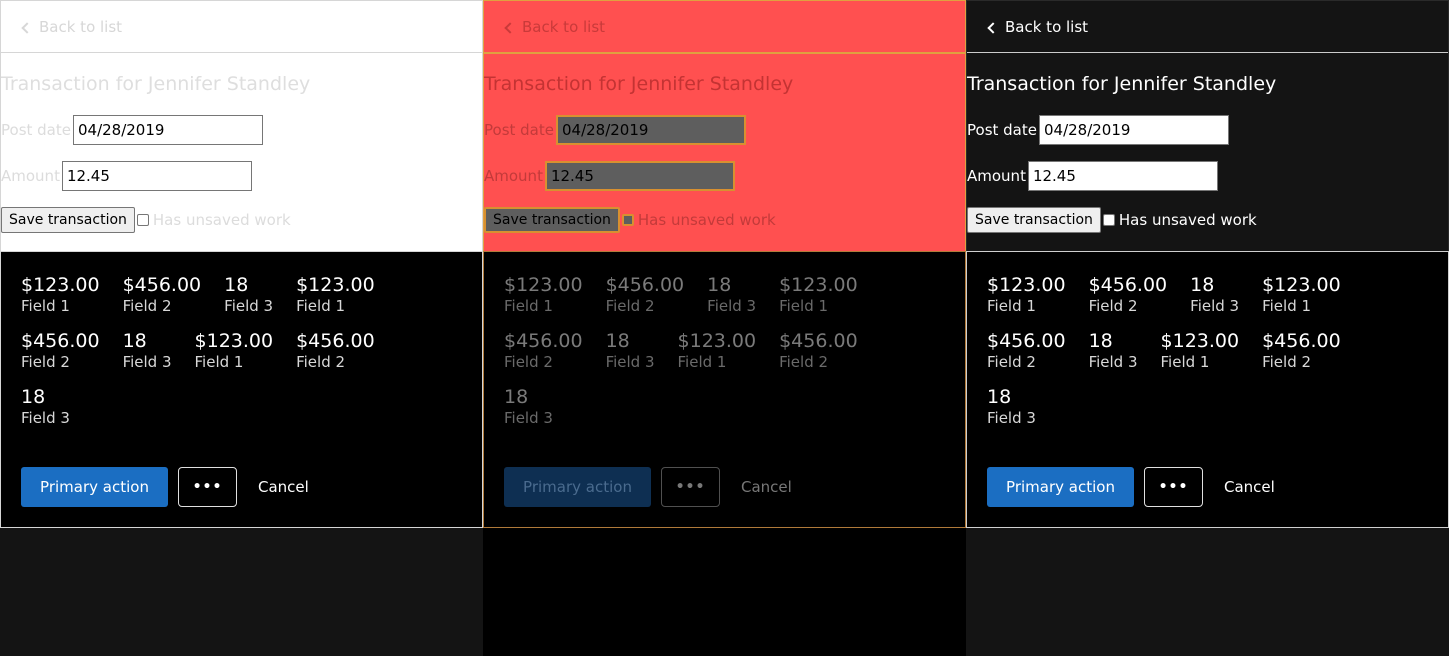 The image size is (1449, 656). What do you see at coordinates (241, 52) in the screenshot?
I see `header-divider` at bounding box center [241, 52].